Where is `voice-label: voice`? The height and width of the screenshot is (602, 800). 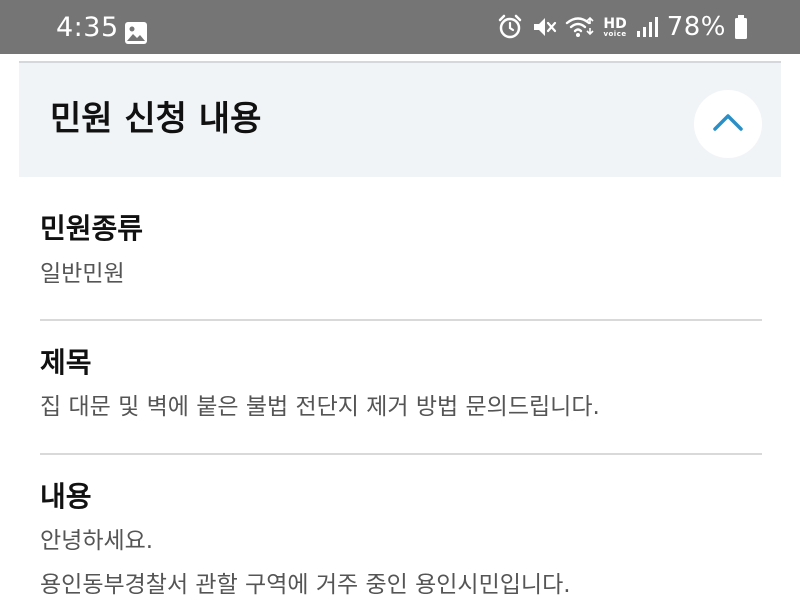
voice-label: voice is located at coordinates (615, 33).